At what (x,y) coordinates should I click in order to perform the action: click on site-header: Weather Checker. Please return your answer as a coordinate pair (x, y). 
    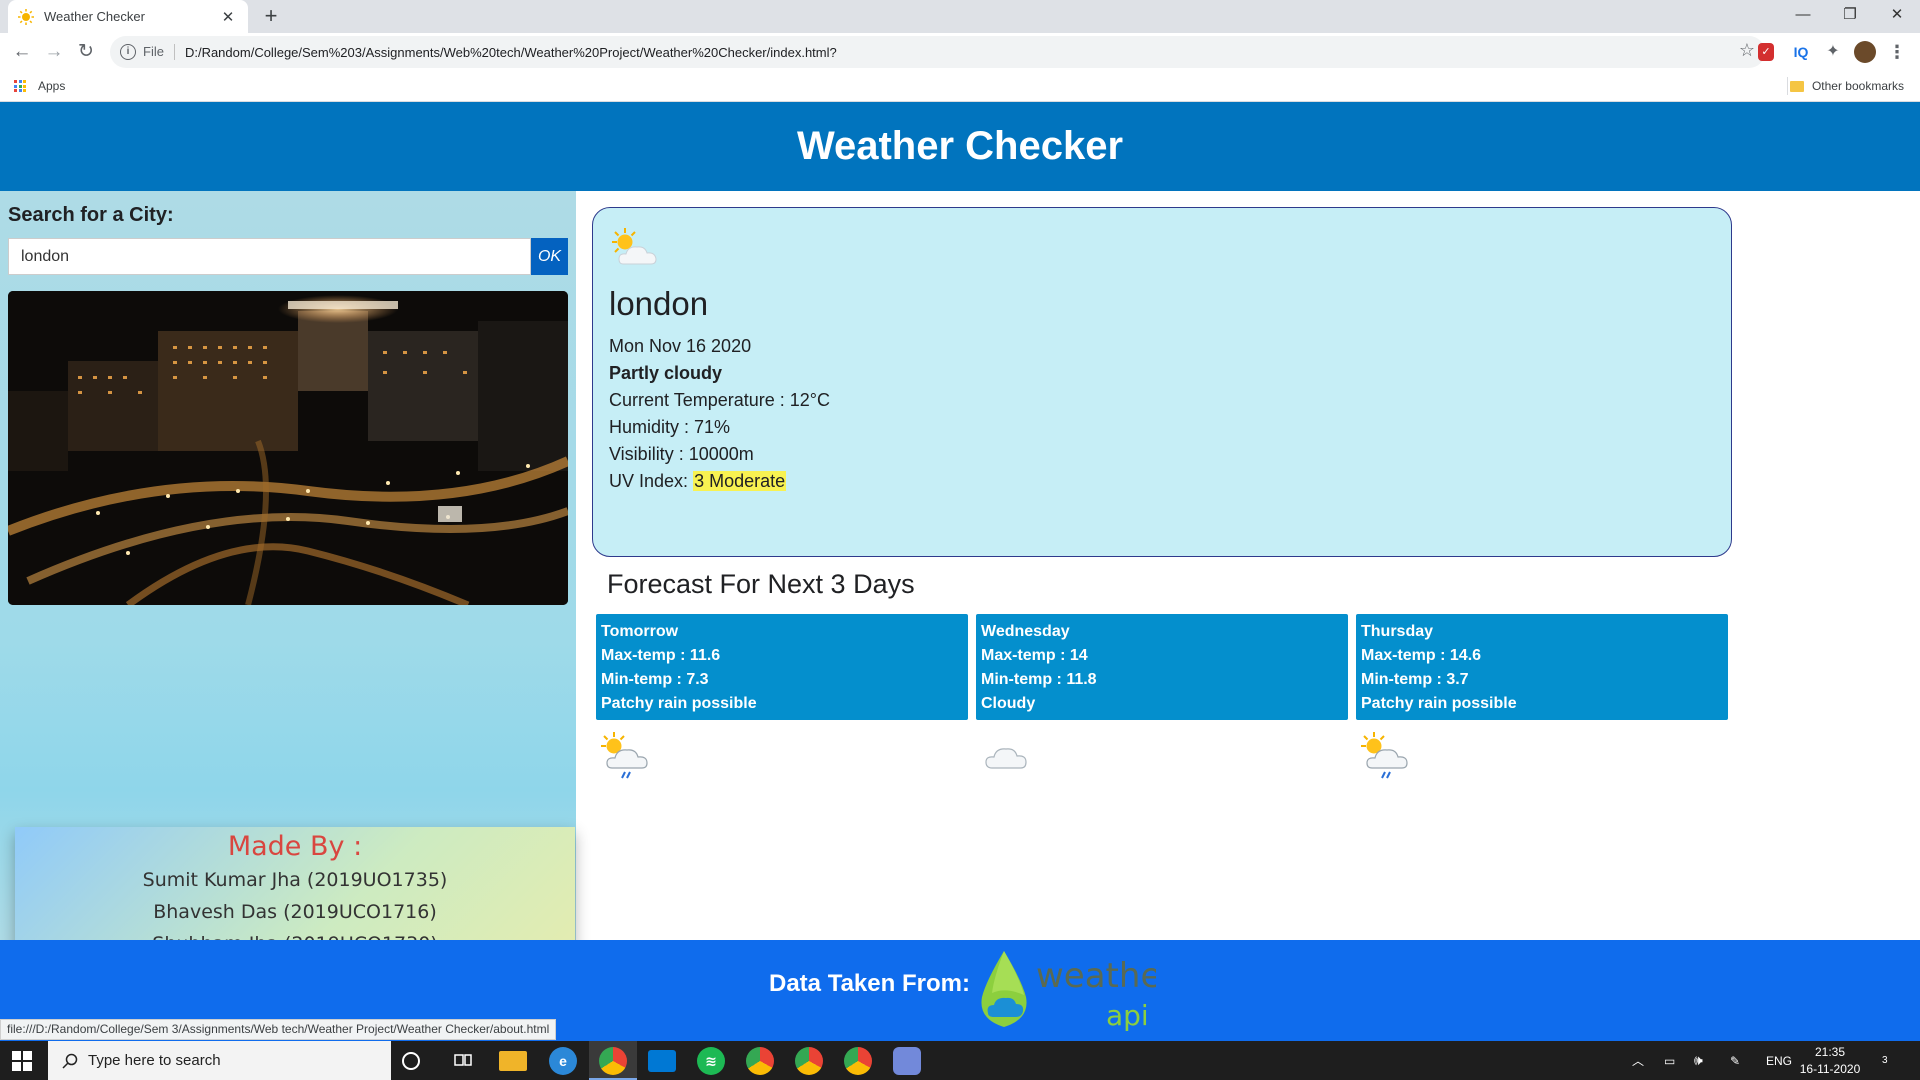
    Looking at the image, I should click on (960, 146).